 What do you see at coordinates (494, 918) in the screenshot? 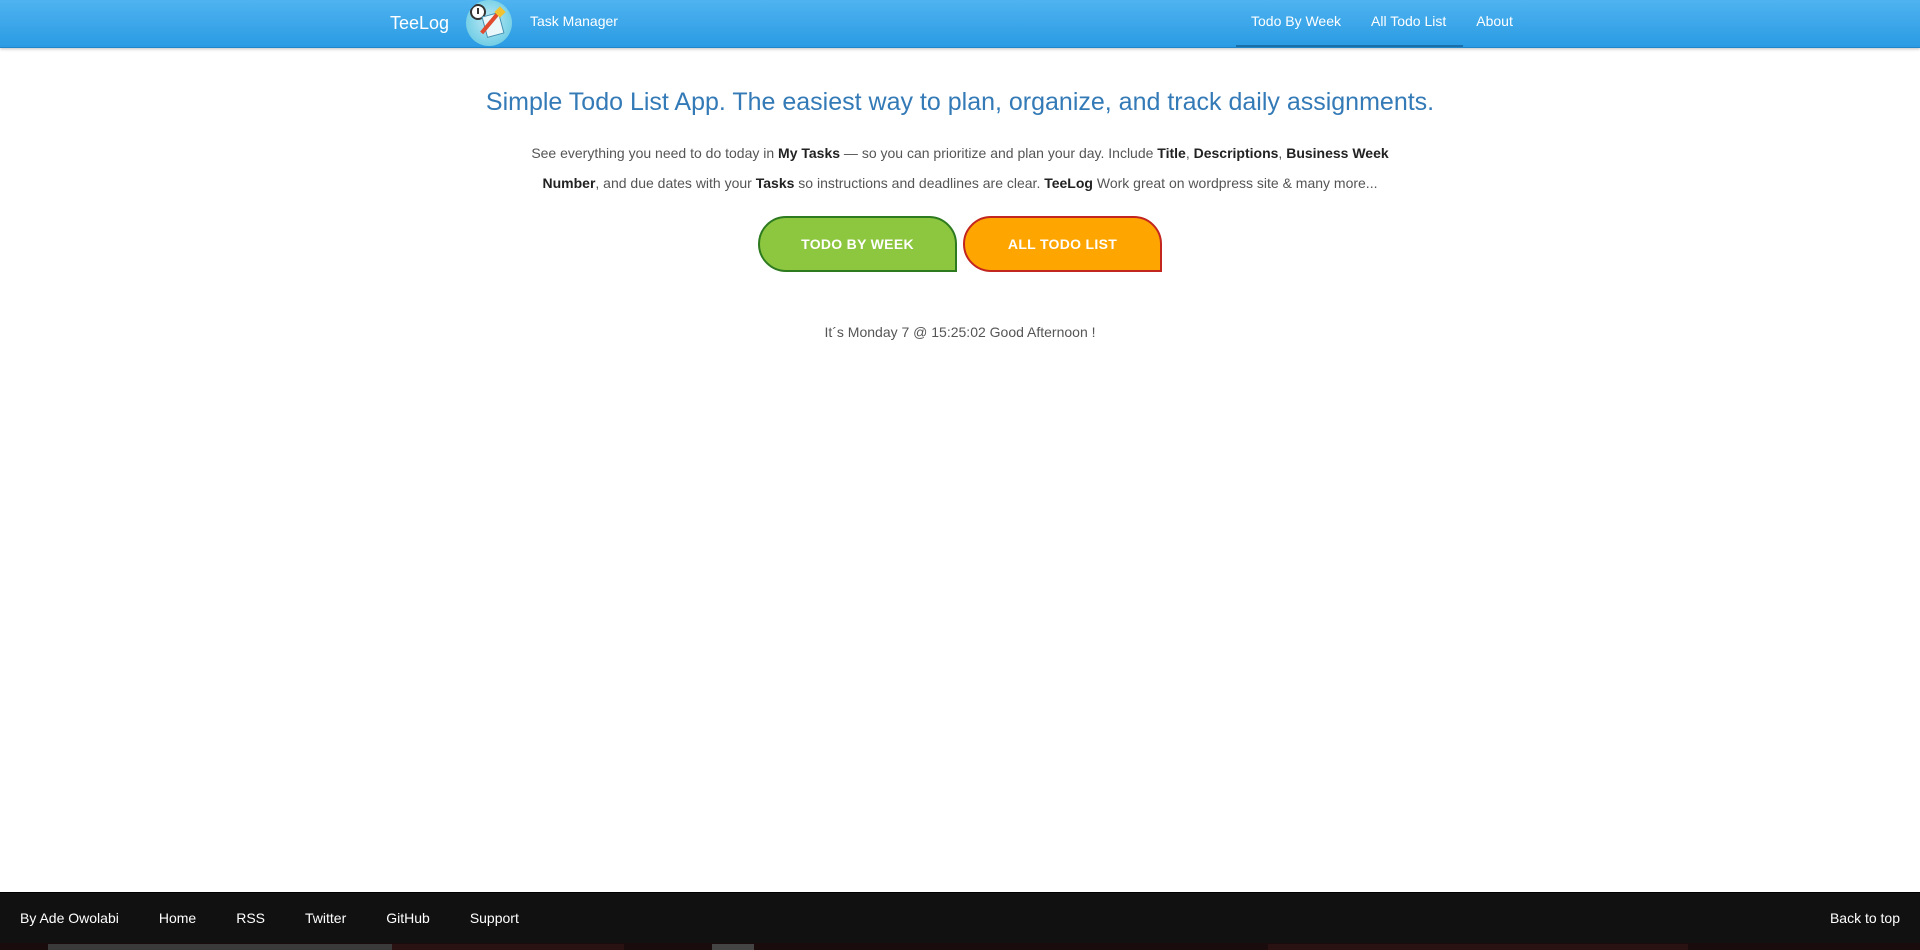
I see `footer-link-support: Support` at bounding box center [494, 918].